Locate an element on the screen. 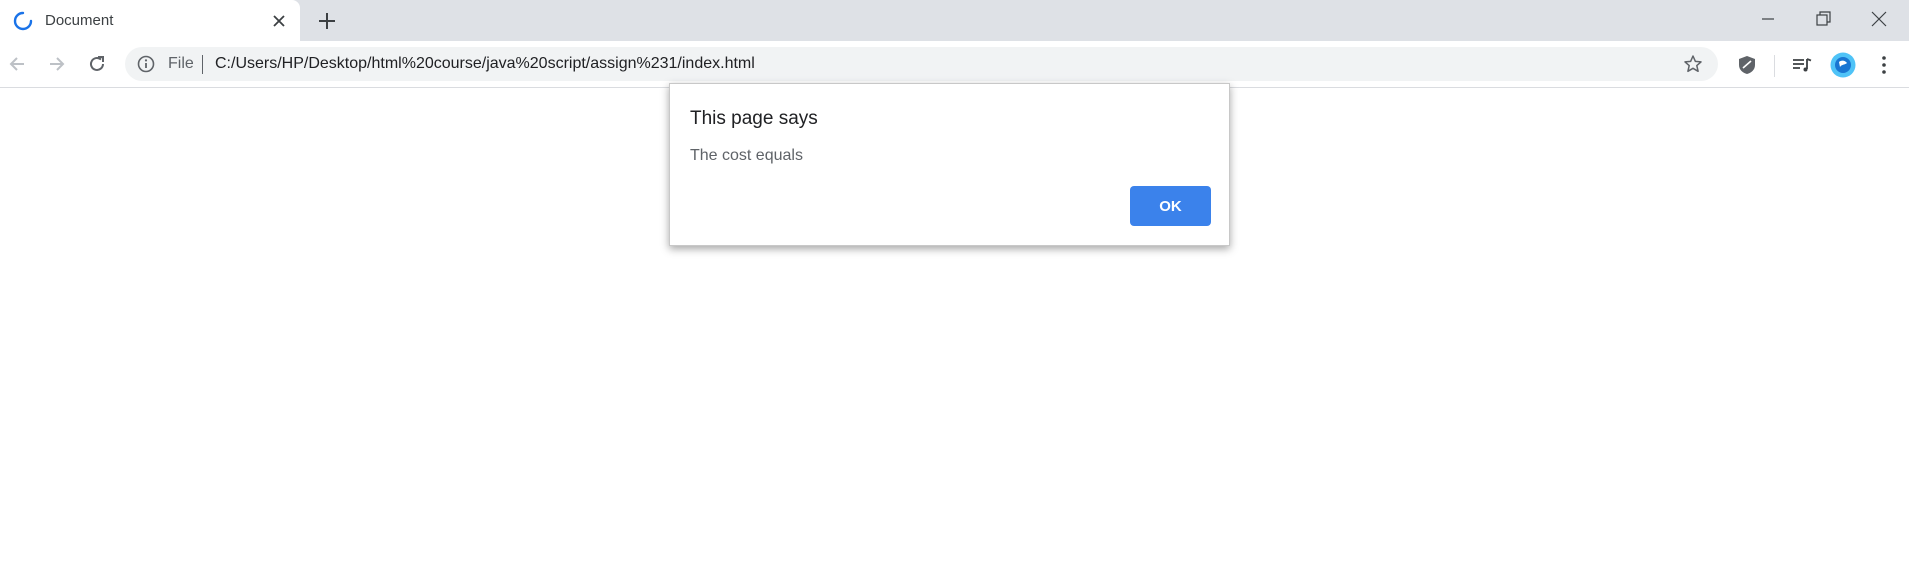 This screenshot has width=1909, height=564. alert-dialog: This page says The cost equals OK is located at coordinates (949, 164).